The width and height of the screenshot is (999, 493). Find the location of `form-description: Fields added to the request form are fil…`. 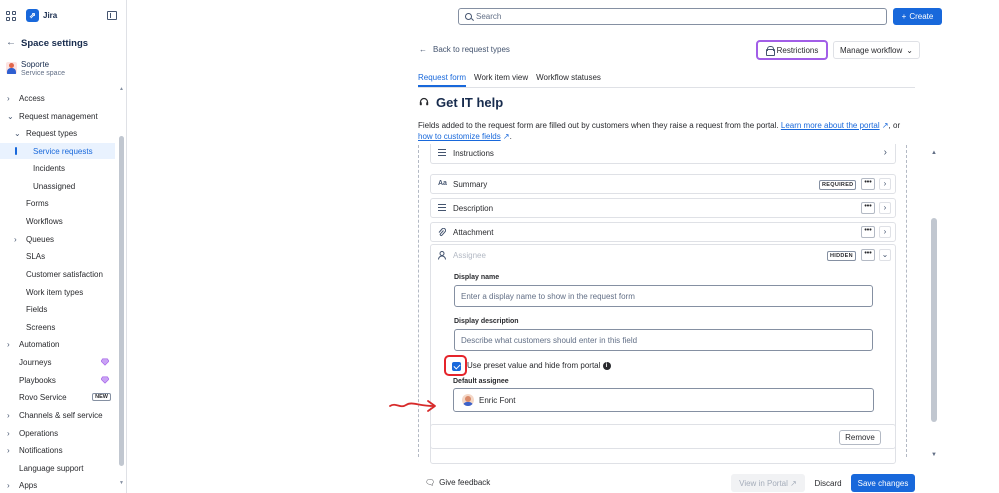

form-description: Fields added to the request form are fil… is located at coordinates (659, 131).